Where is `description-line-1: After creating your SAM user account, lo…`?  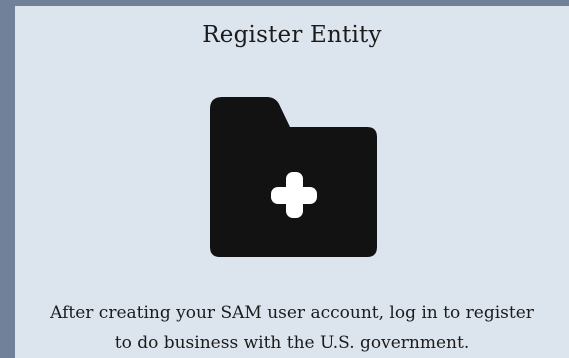 description-line-1: After creating your SAM user account, lo… is located at coordinates (292, 313).